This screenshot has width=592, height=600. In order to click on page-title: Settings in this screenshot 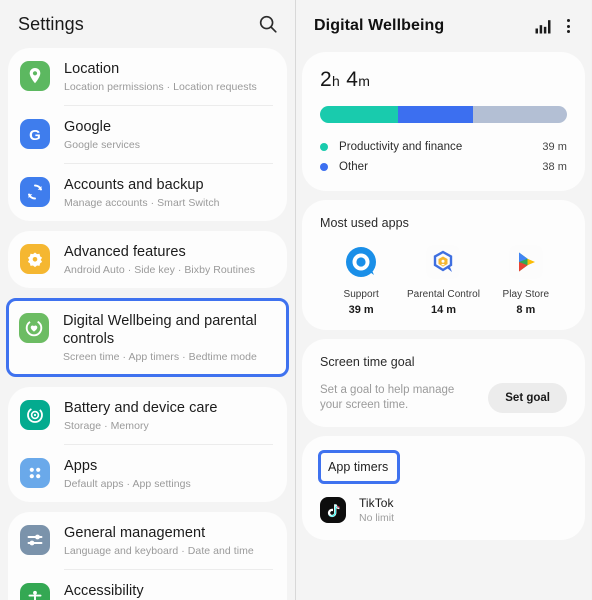, I will do `click(51, 23)`.